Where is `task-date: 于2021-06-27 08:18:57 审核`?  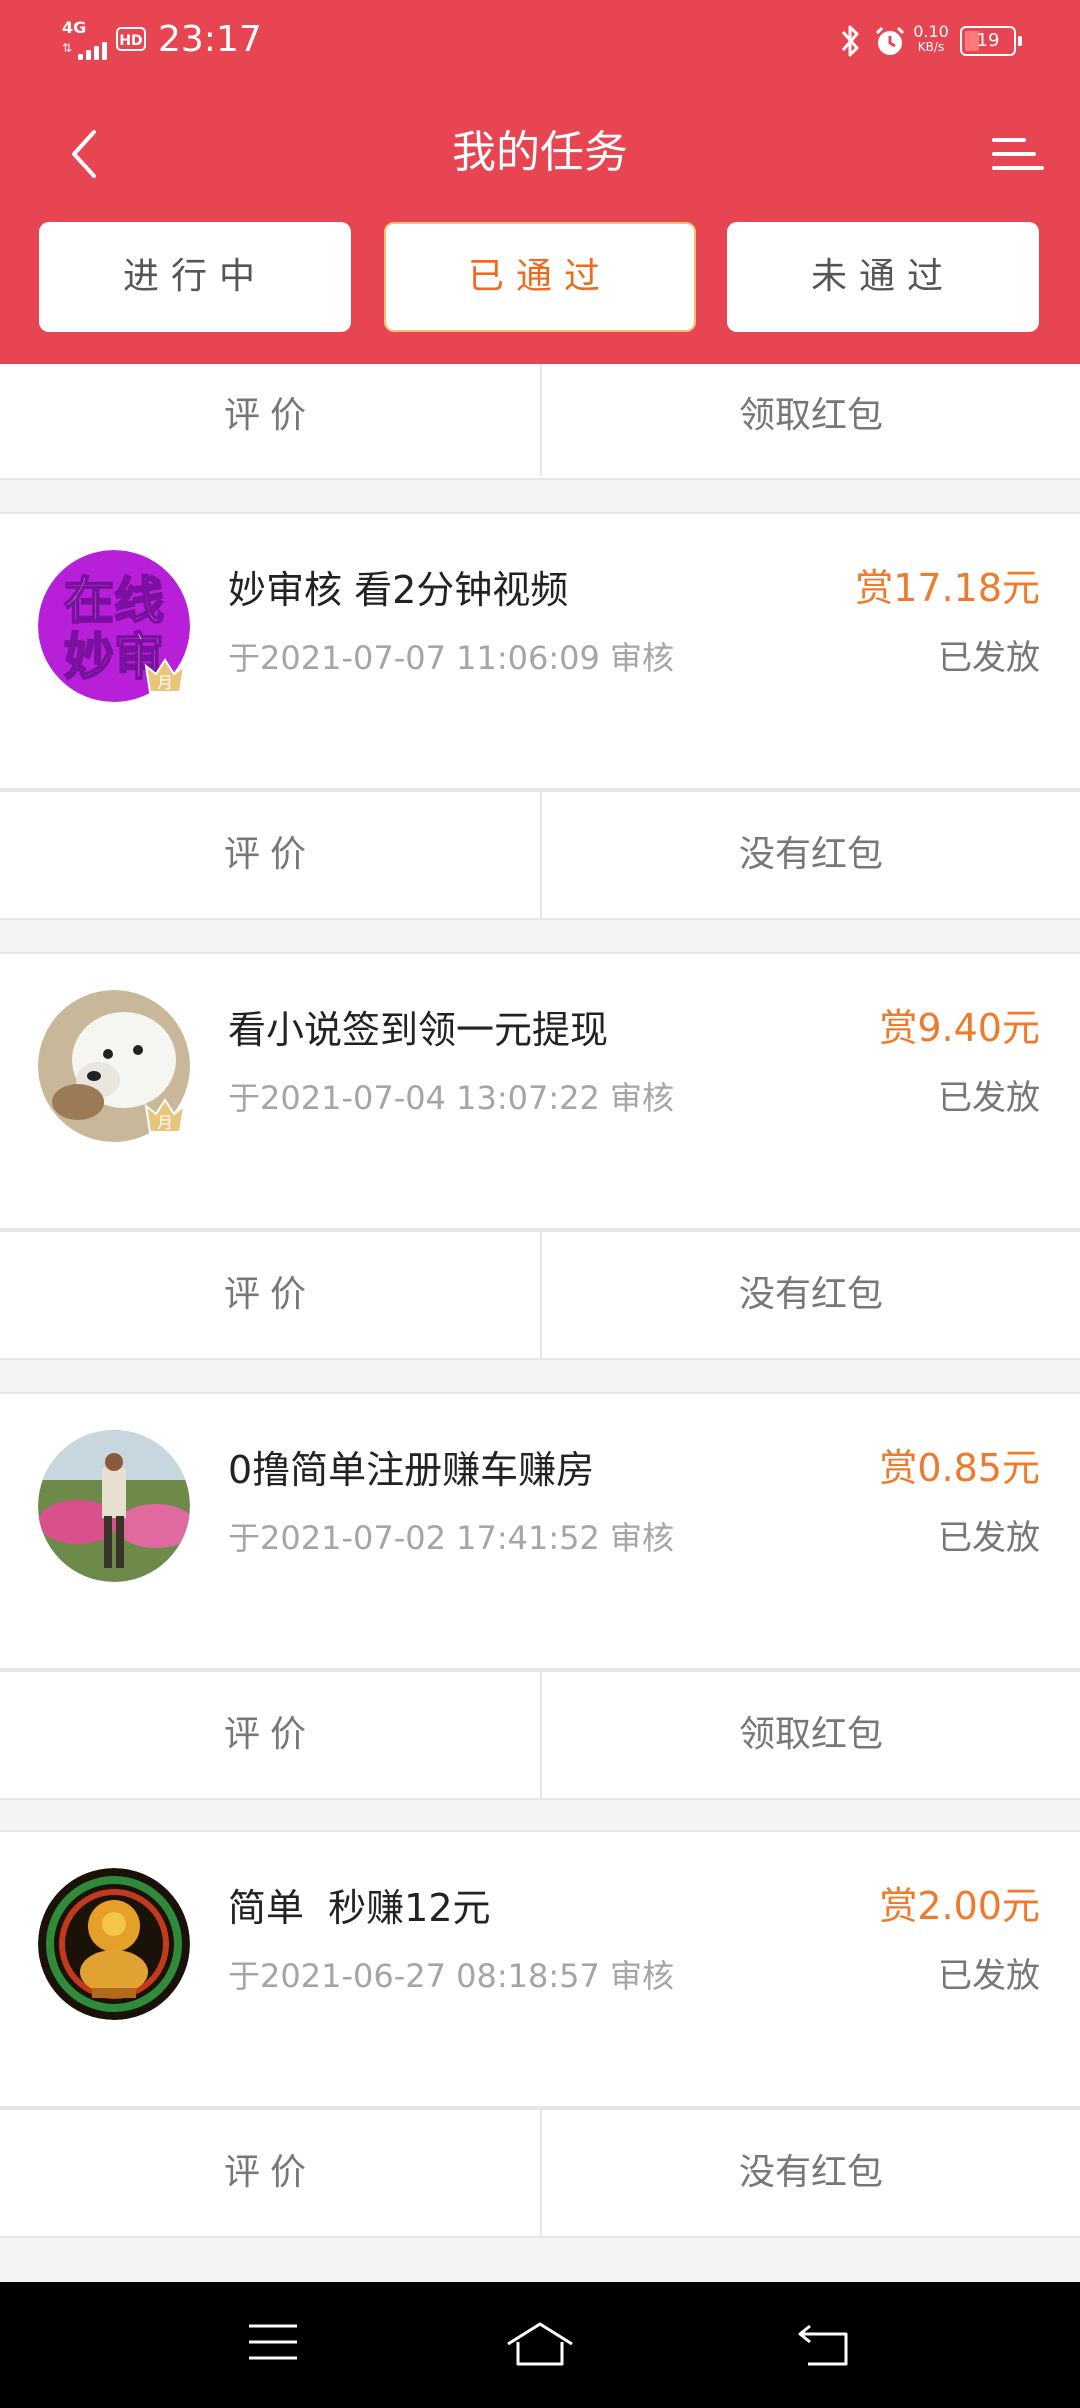
task-date: 于2021-06-27 08:18:57 审核 is located at coordinates (451, 1976).